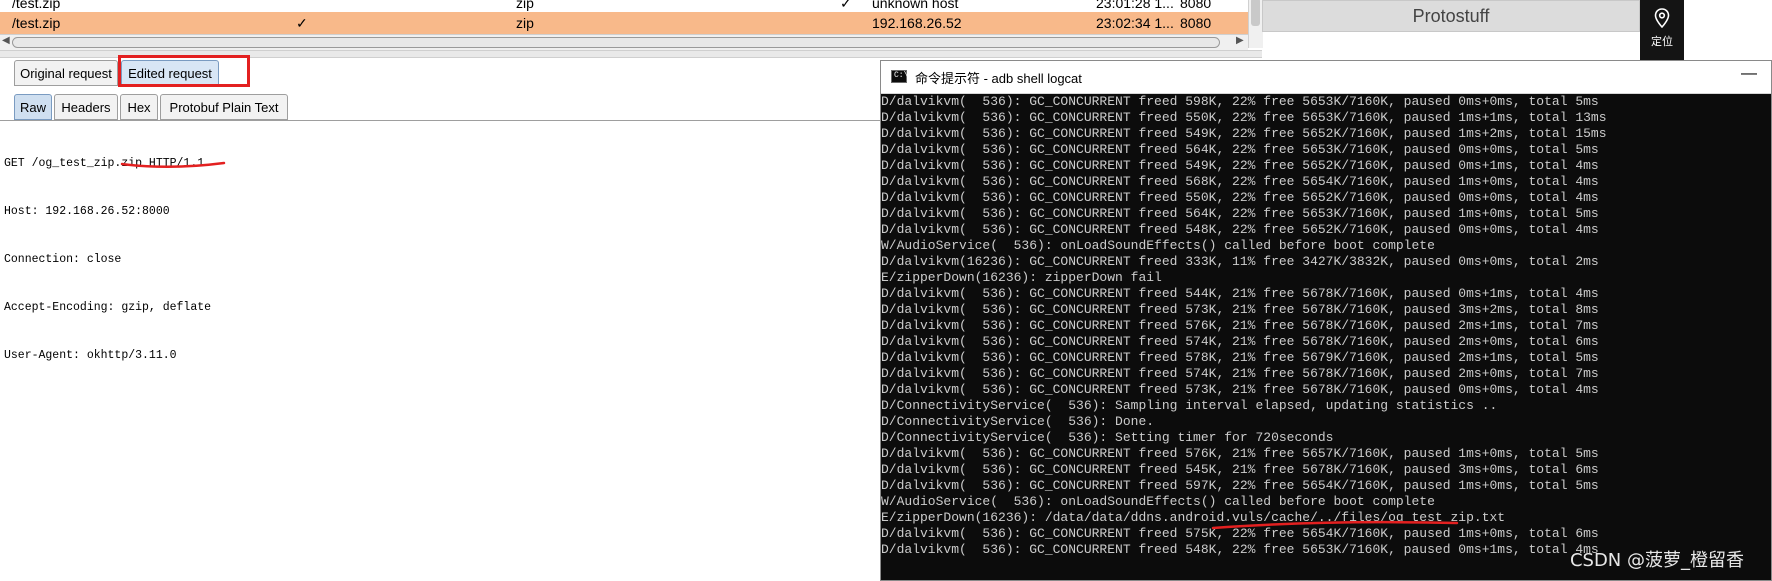 The width and height of the screenshot is (1772, 581). I want to click on tab-divider, so click(440, 120).